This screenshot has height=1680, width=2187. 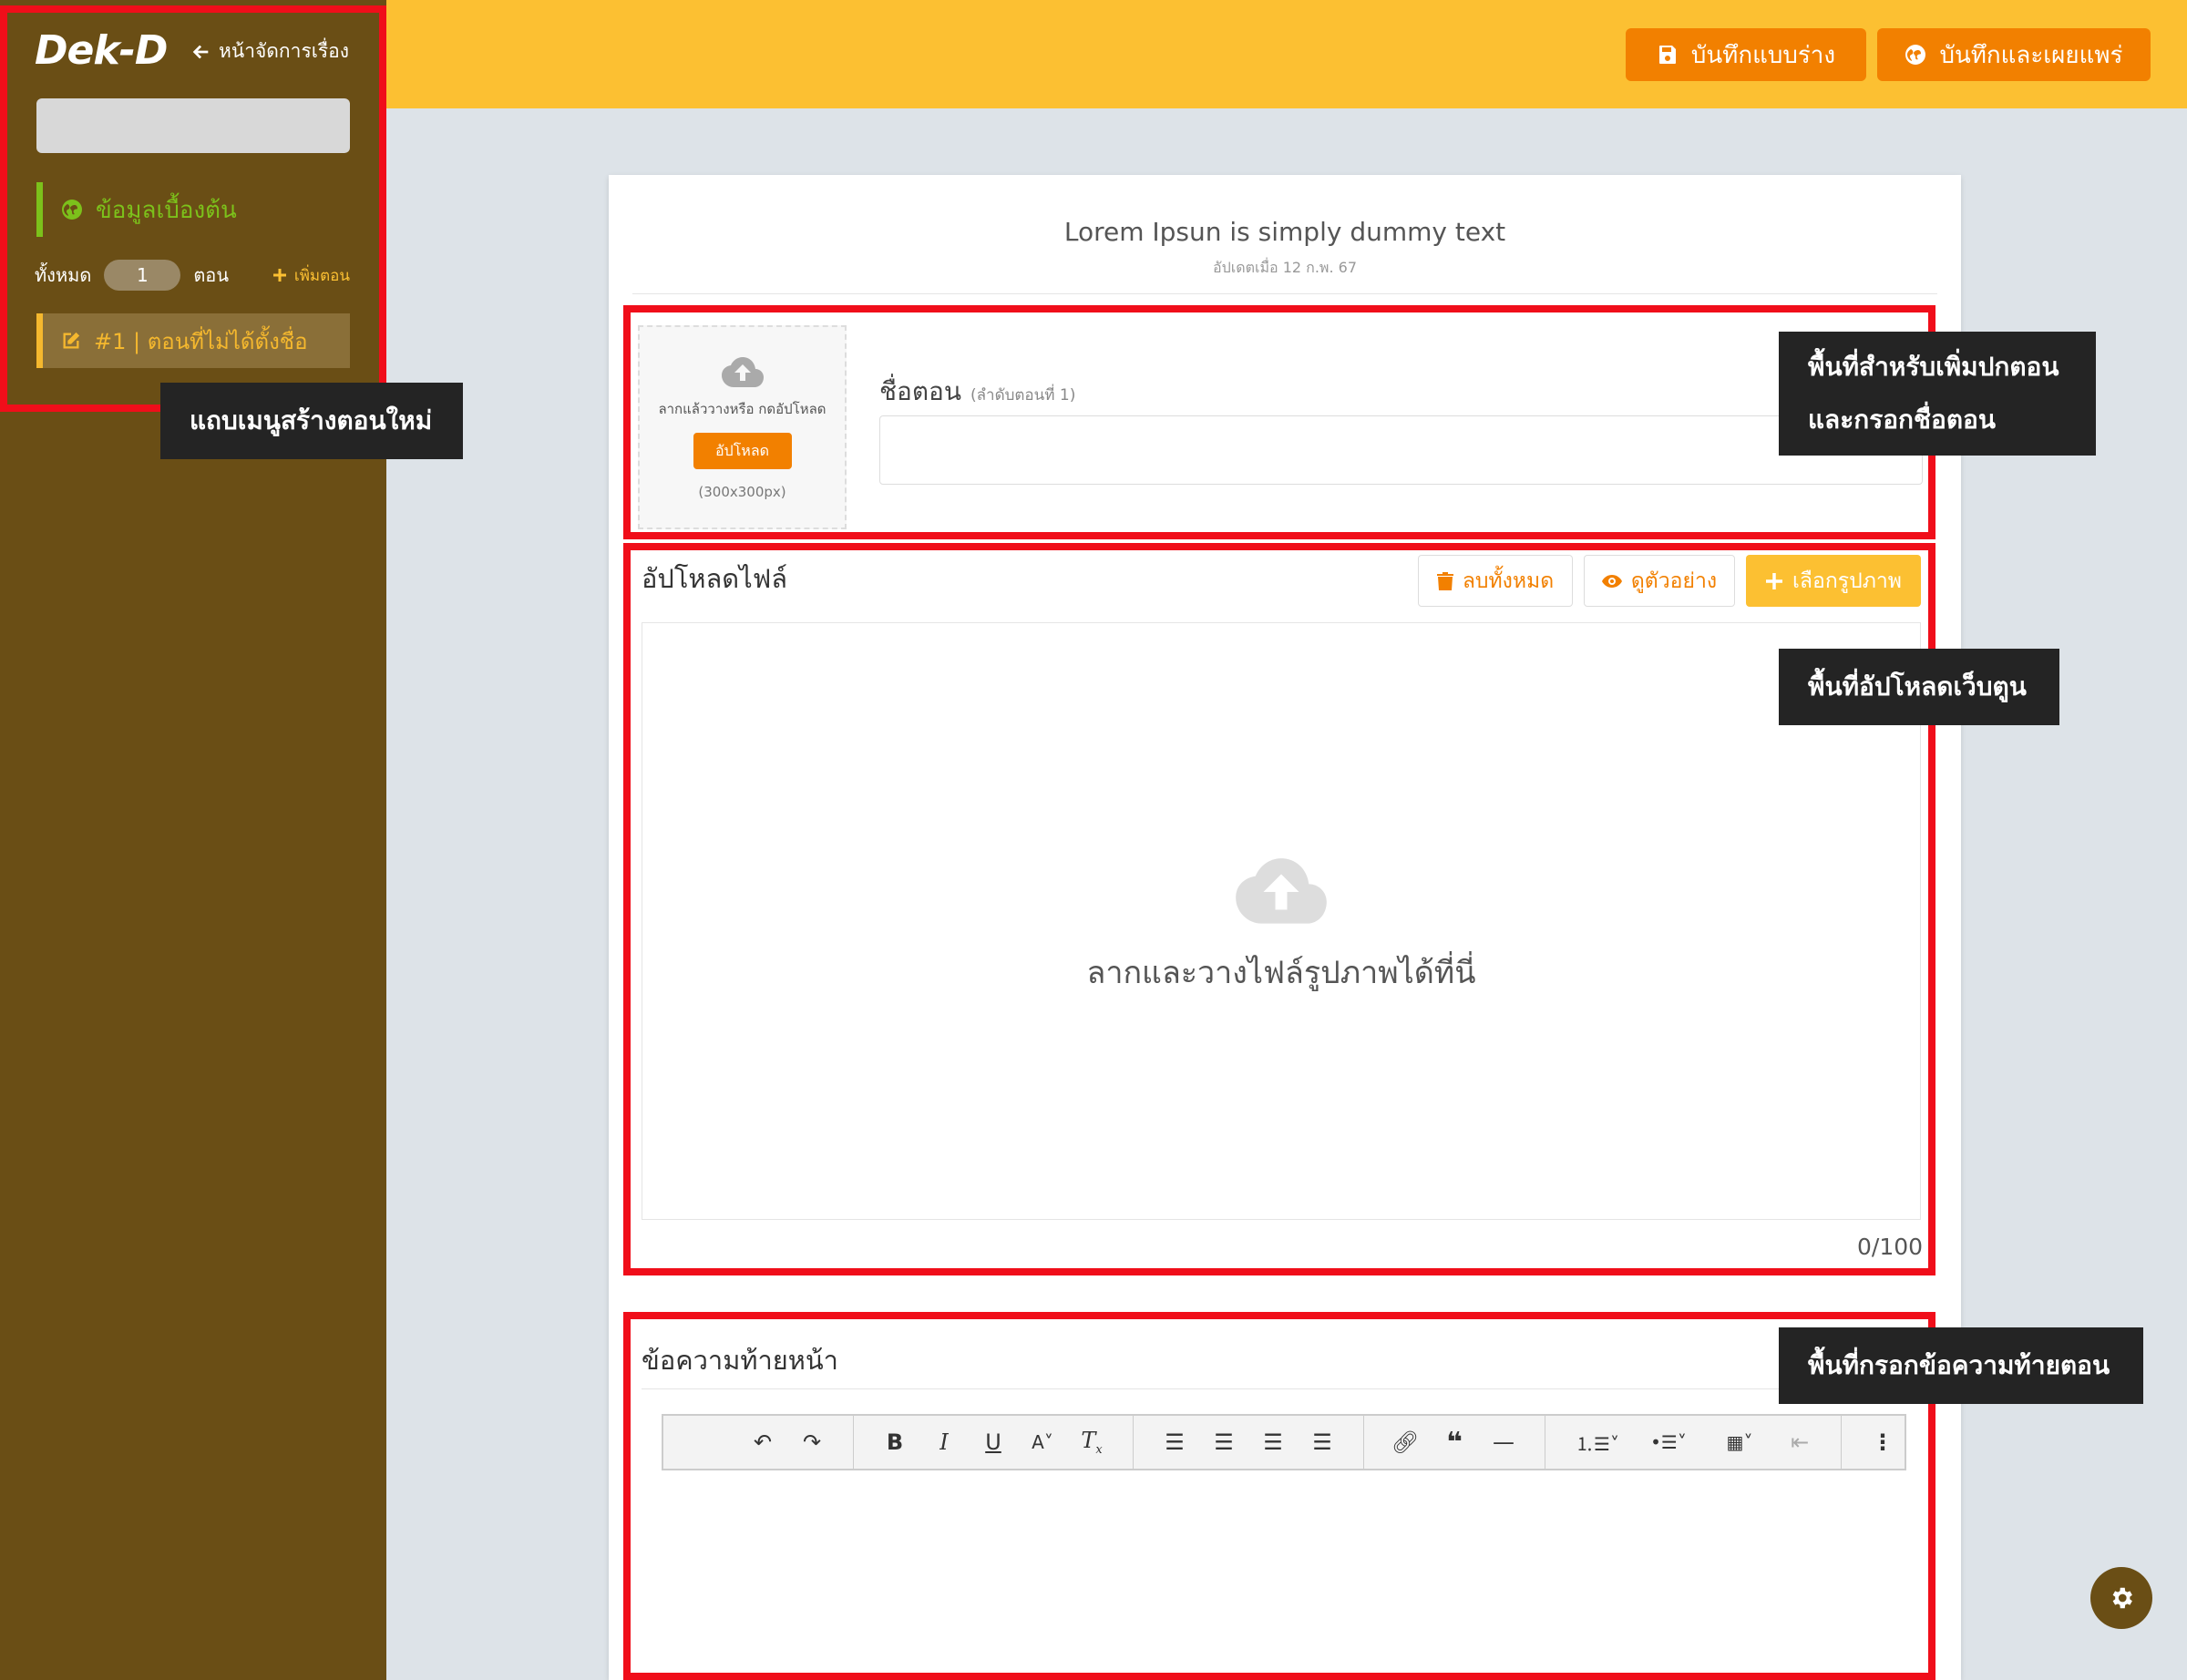 I want to click on annotation-cover-line2: และกรอกชื่อตอน, so click(x=1902, y=420).